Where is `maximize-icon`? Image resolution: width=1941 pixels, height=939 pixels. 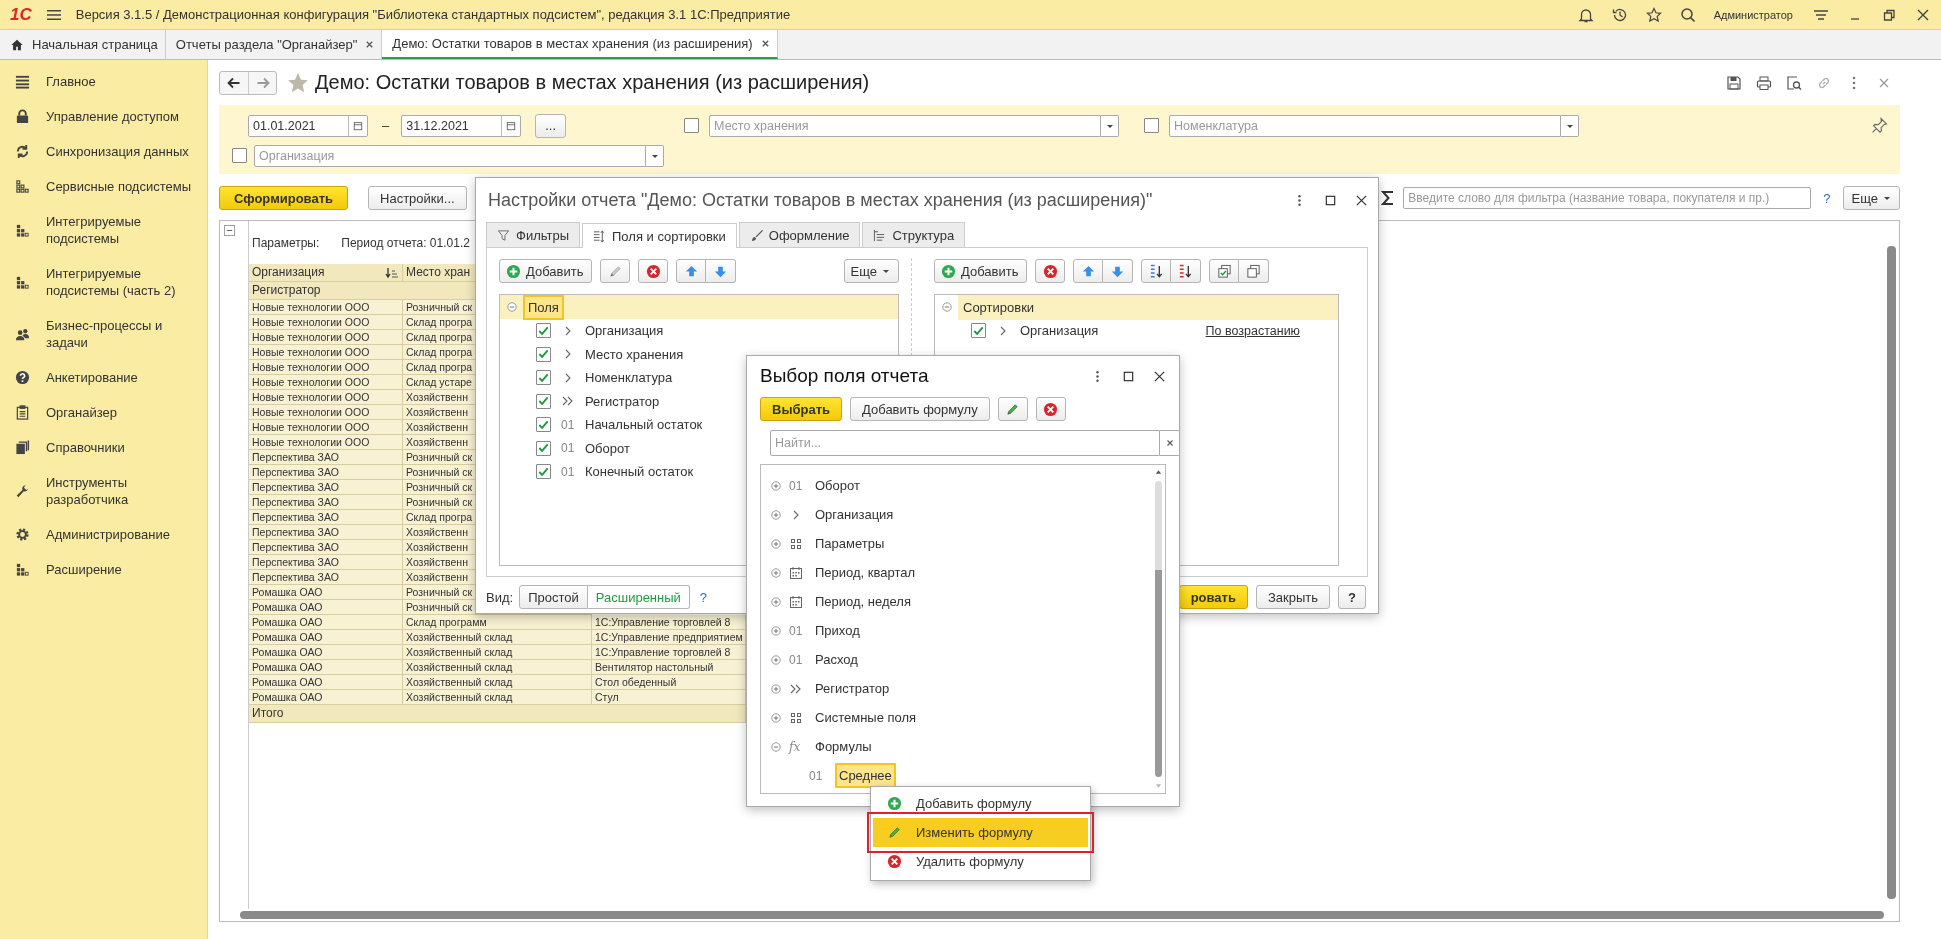
maximize-icon is located at coordinates (1330, 200).